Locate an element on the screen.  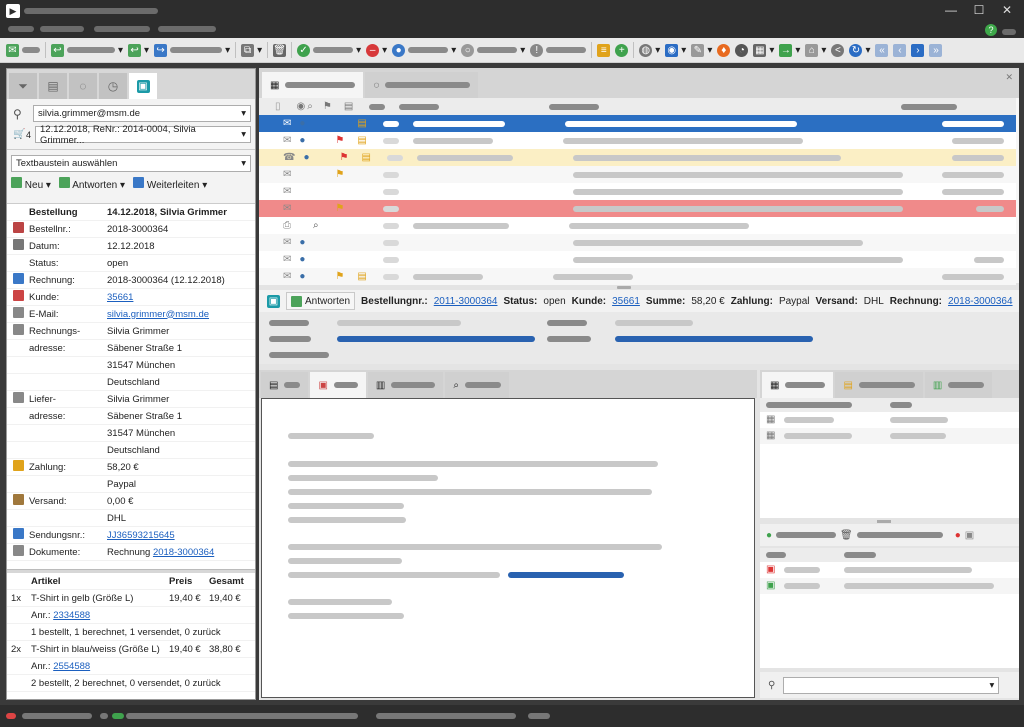
status-bar is located at coordinates (512, 716).